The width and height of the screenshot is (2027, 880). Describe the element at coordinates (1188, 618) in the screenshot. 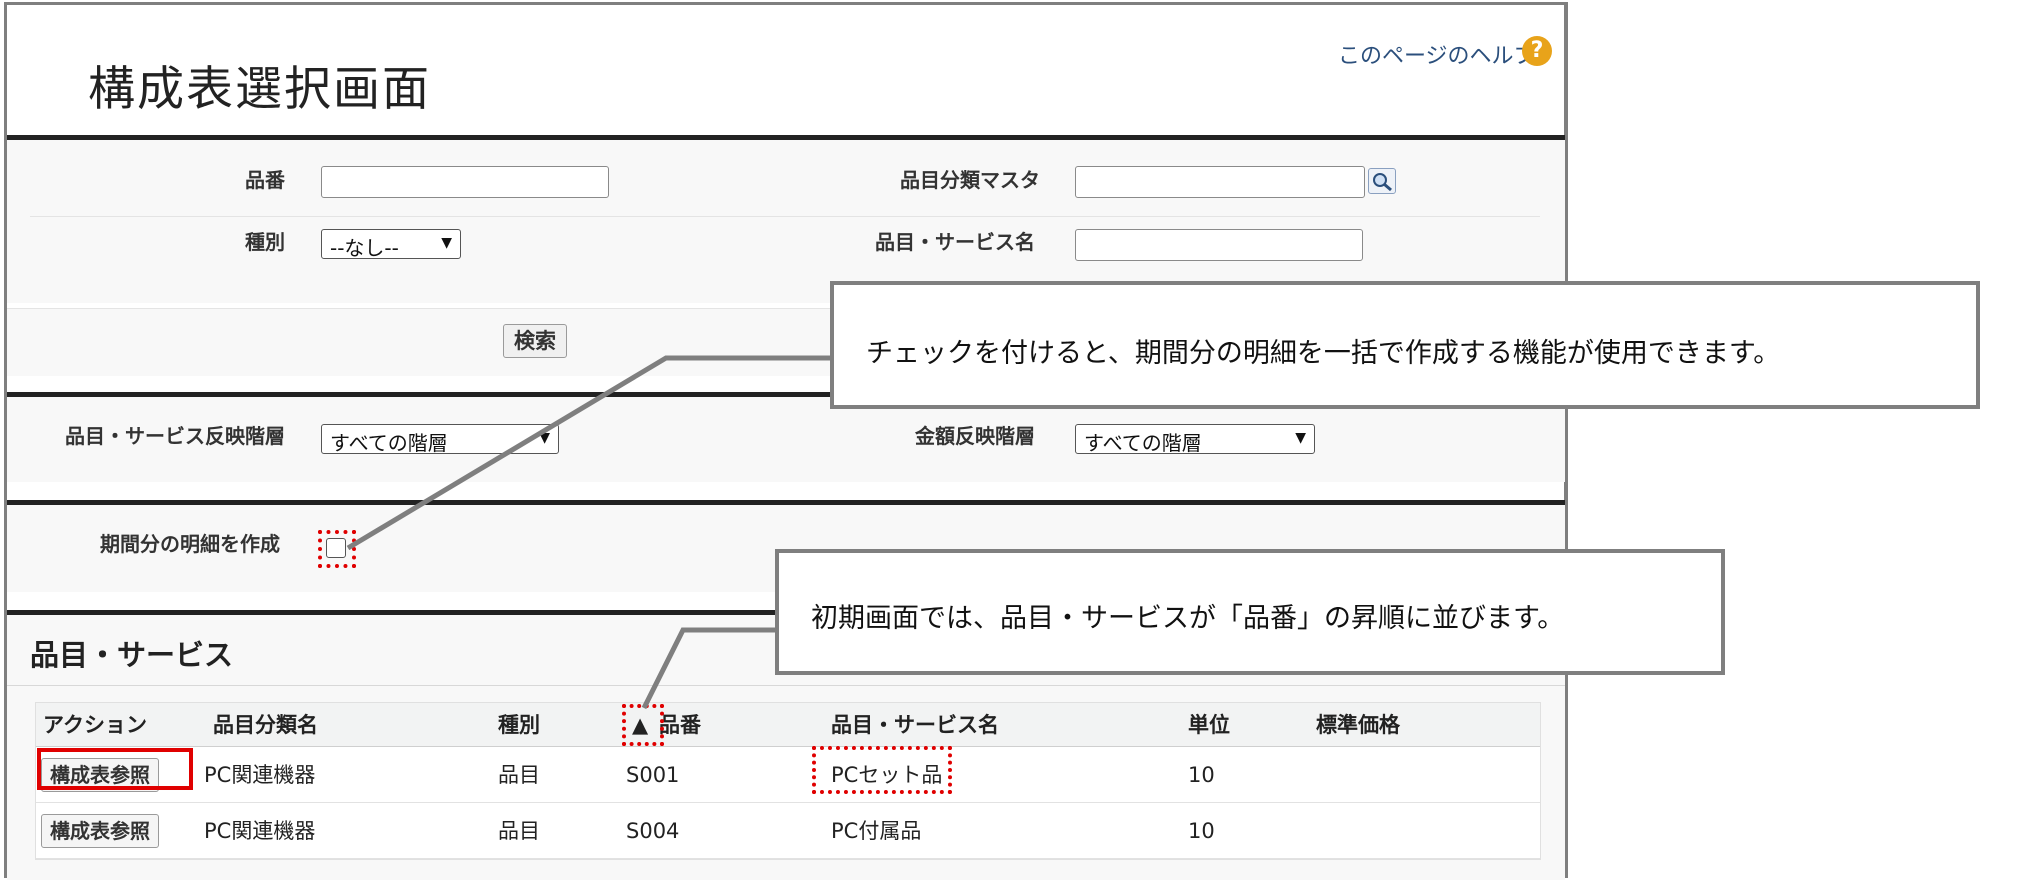

I see `callout-sort-text: 初期画面では、品目・サービスが「品番」の昇順に並びます。` at that location.